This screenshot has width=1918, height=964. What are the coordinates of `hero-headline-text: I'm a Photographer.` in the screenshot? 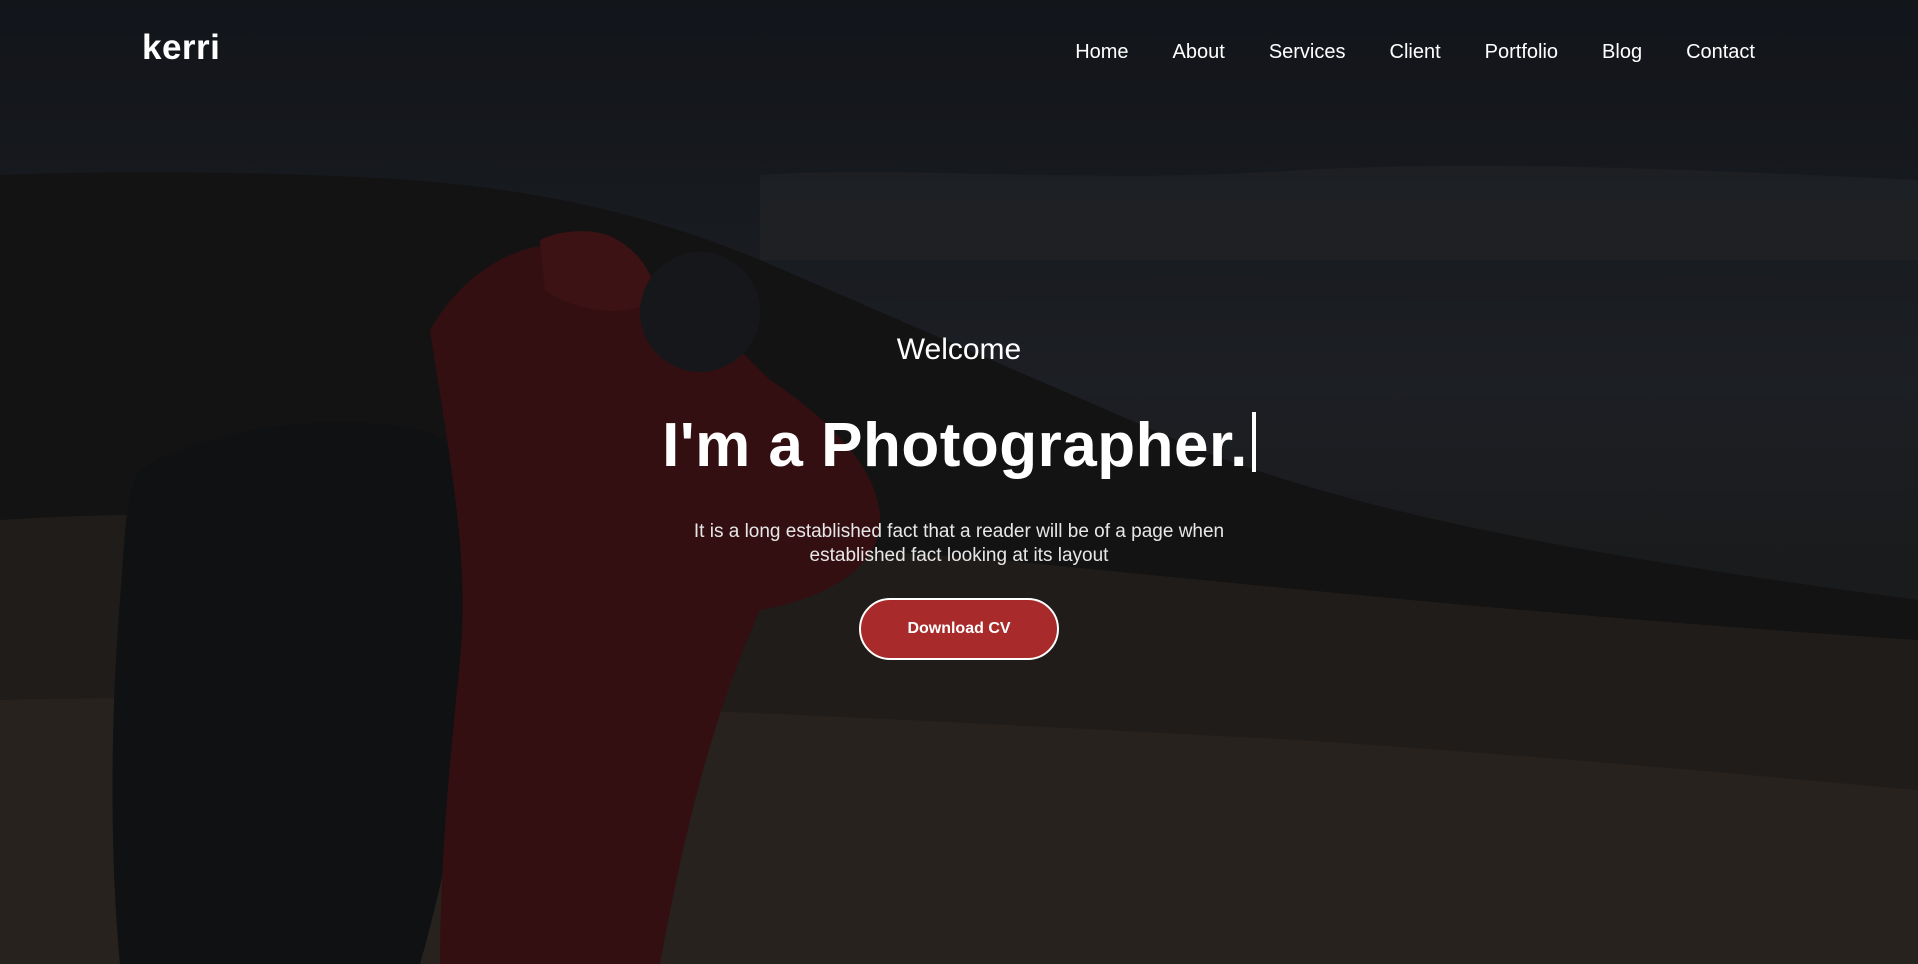 It's located at (955, 445).